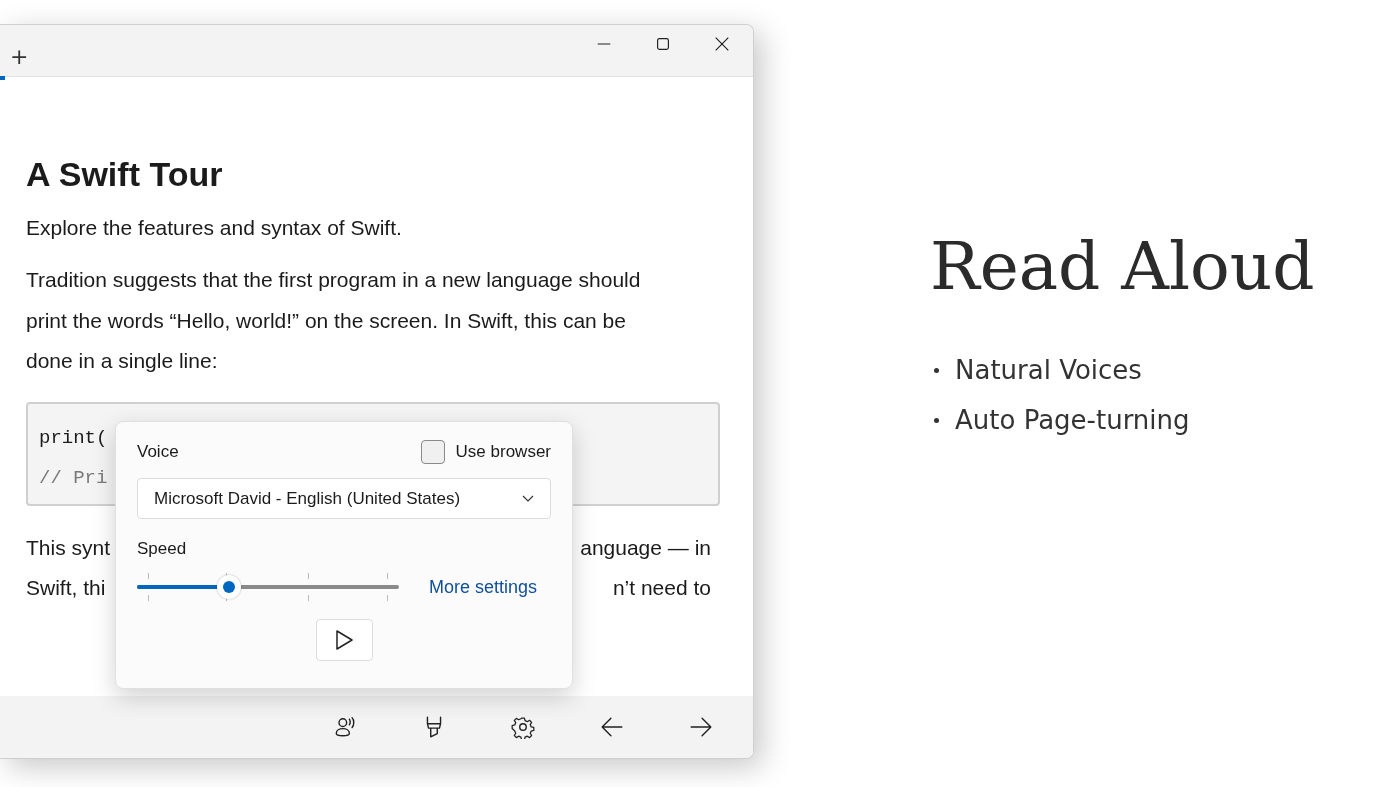  I want to click on code-line: print(, so click(73, 438).